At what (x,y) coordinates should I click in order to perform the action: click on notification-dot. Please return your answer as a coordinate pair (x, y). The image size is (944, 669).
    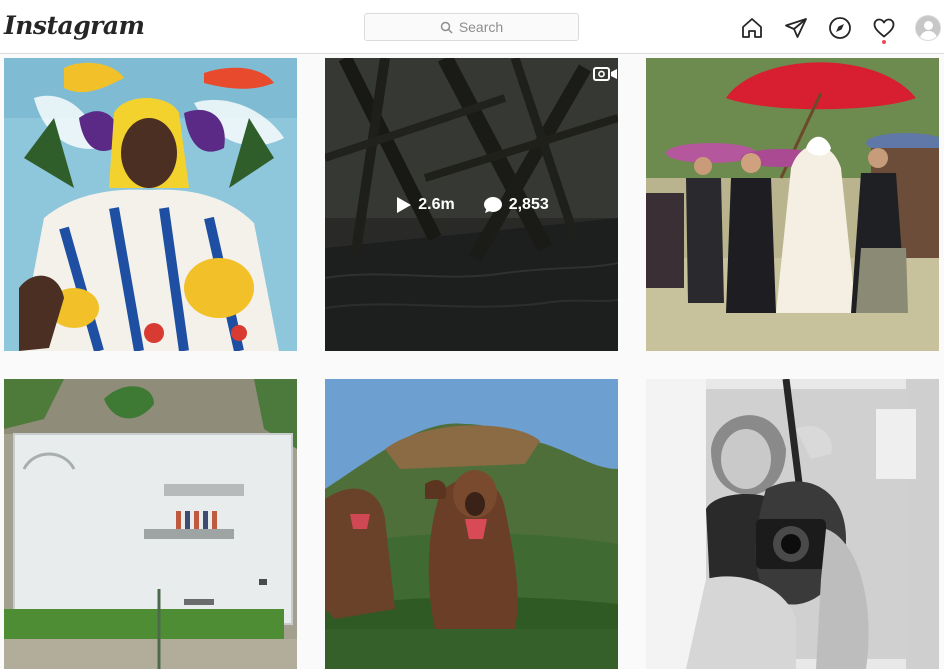
    Looking at the image, I should click on (884, 42).